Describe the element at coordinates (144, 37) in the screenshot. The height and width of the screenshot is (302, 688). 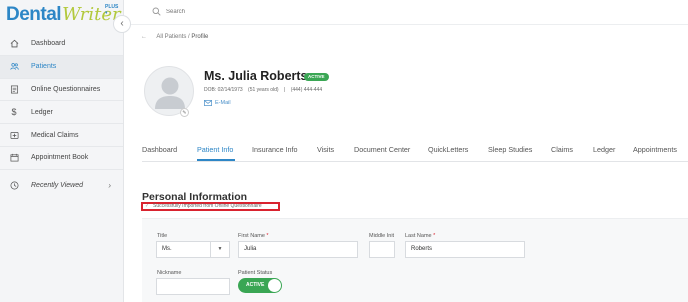
I see `back-arrow-icon: ←` at that location.